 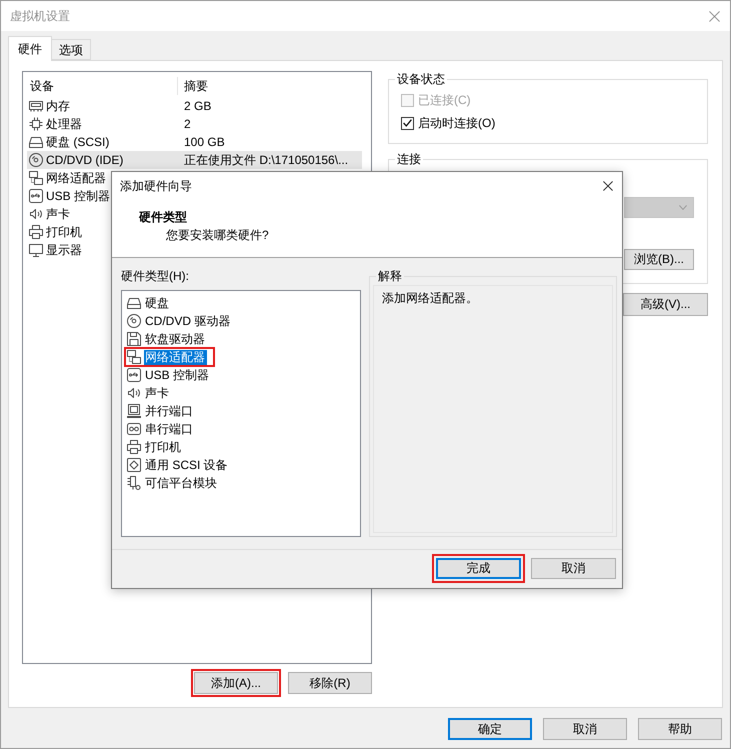 What do you see at coordinates (160, 411) in the screenshot?
I see `hardware-type-item: 并行端口` at bounding box center [160, 411].